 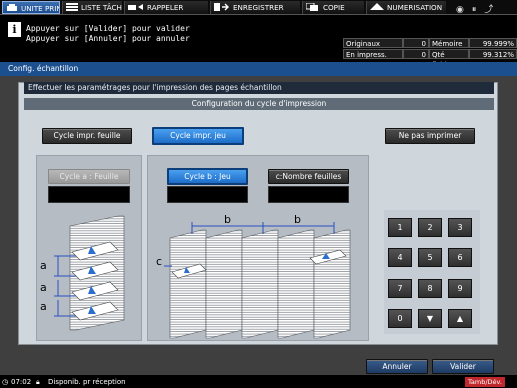 What do you see at coordinates (87, 382) in the screenshot?
I see `status-text: Disponib. pr réception` at bounding box center [87, 382].